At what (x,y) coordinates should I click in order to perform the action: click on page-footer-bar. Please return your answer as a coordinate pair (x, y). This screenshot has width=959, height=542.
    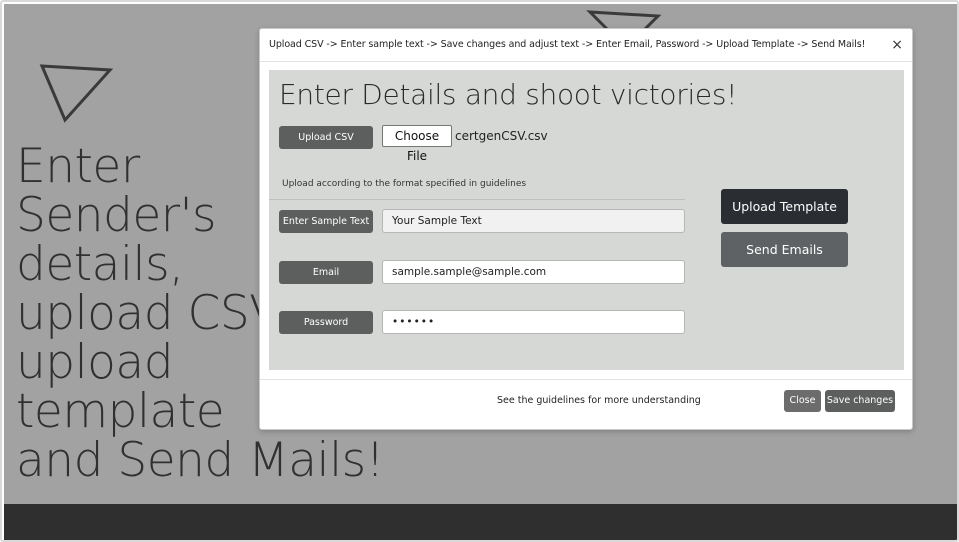
    Looking at the image, I should click on (480, 522).